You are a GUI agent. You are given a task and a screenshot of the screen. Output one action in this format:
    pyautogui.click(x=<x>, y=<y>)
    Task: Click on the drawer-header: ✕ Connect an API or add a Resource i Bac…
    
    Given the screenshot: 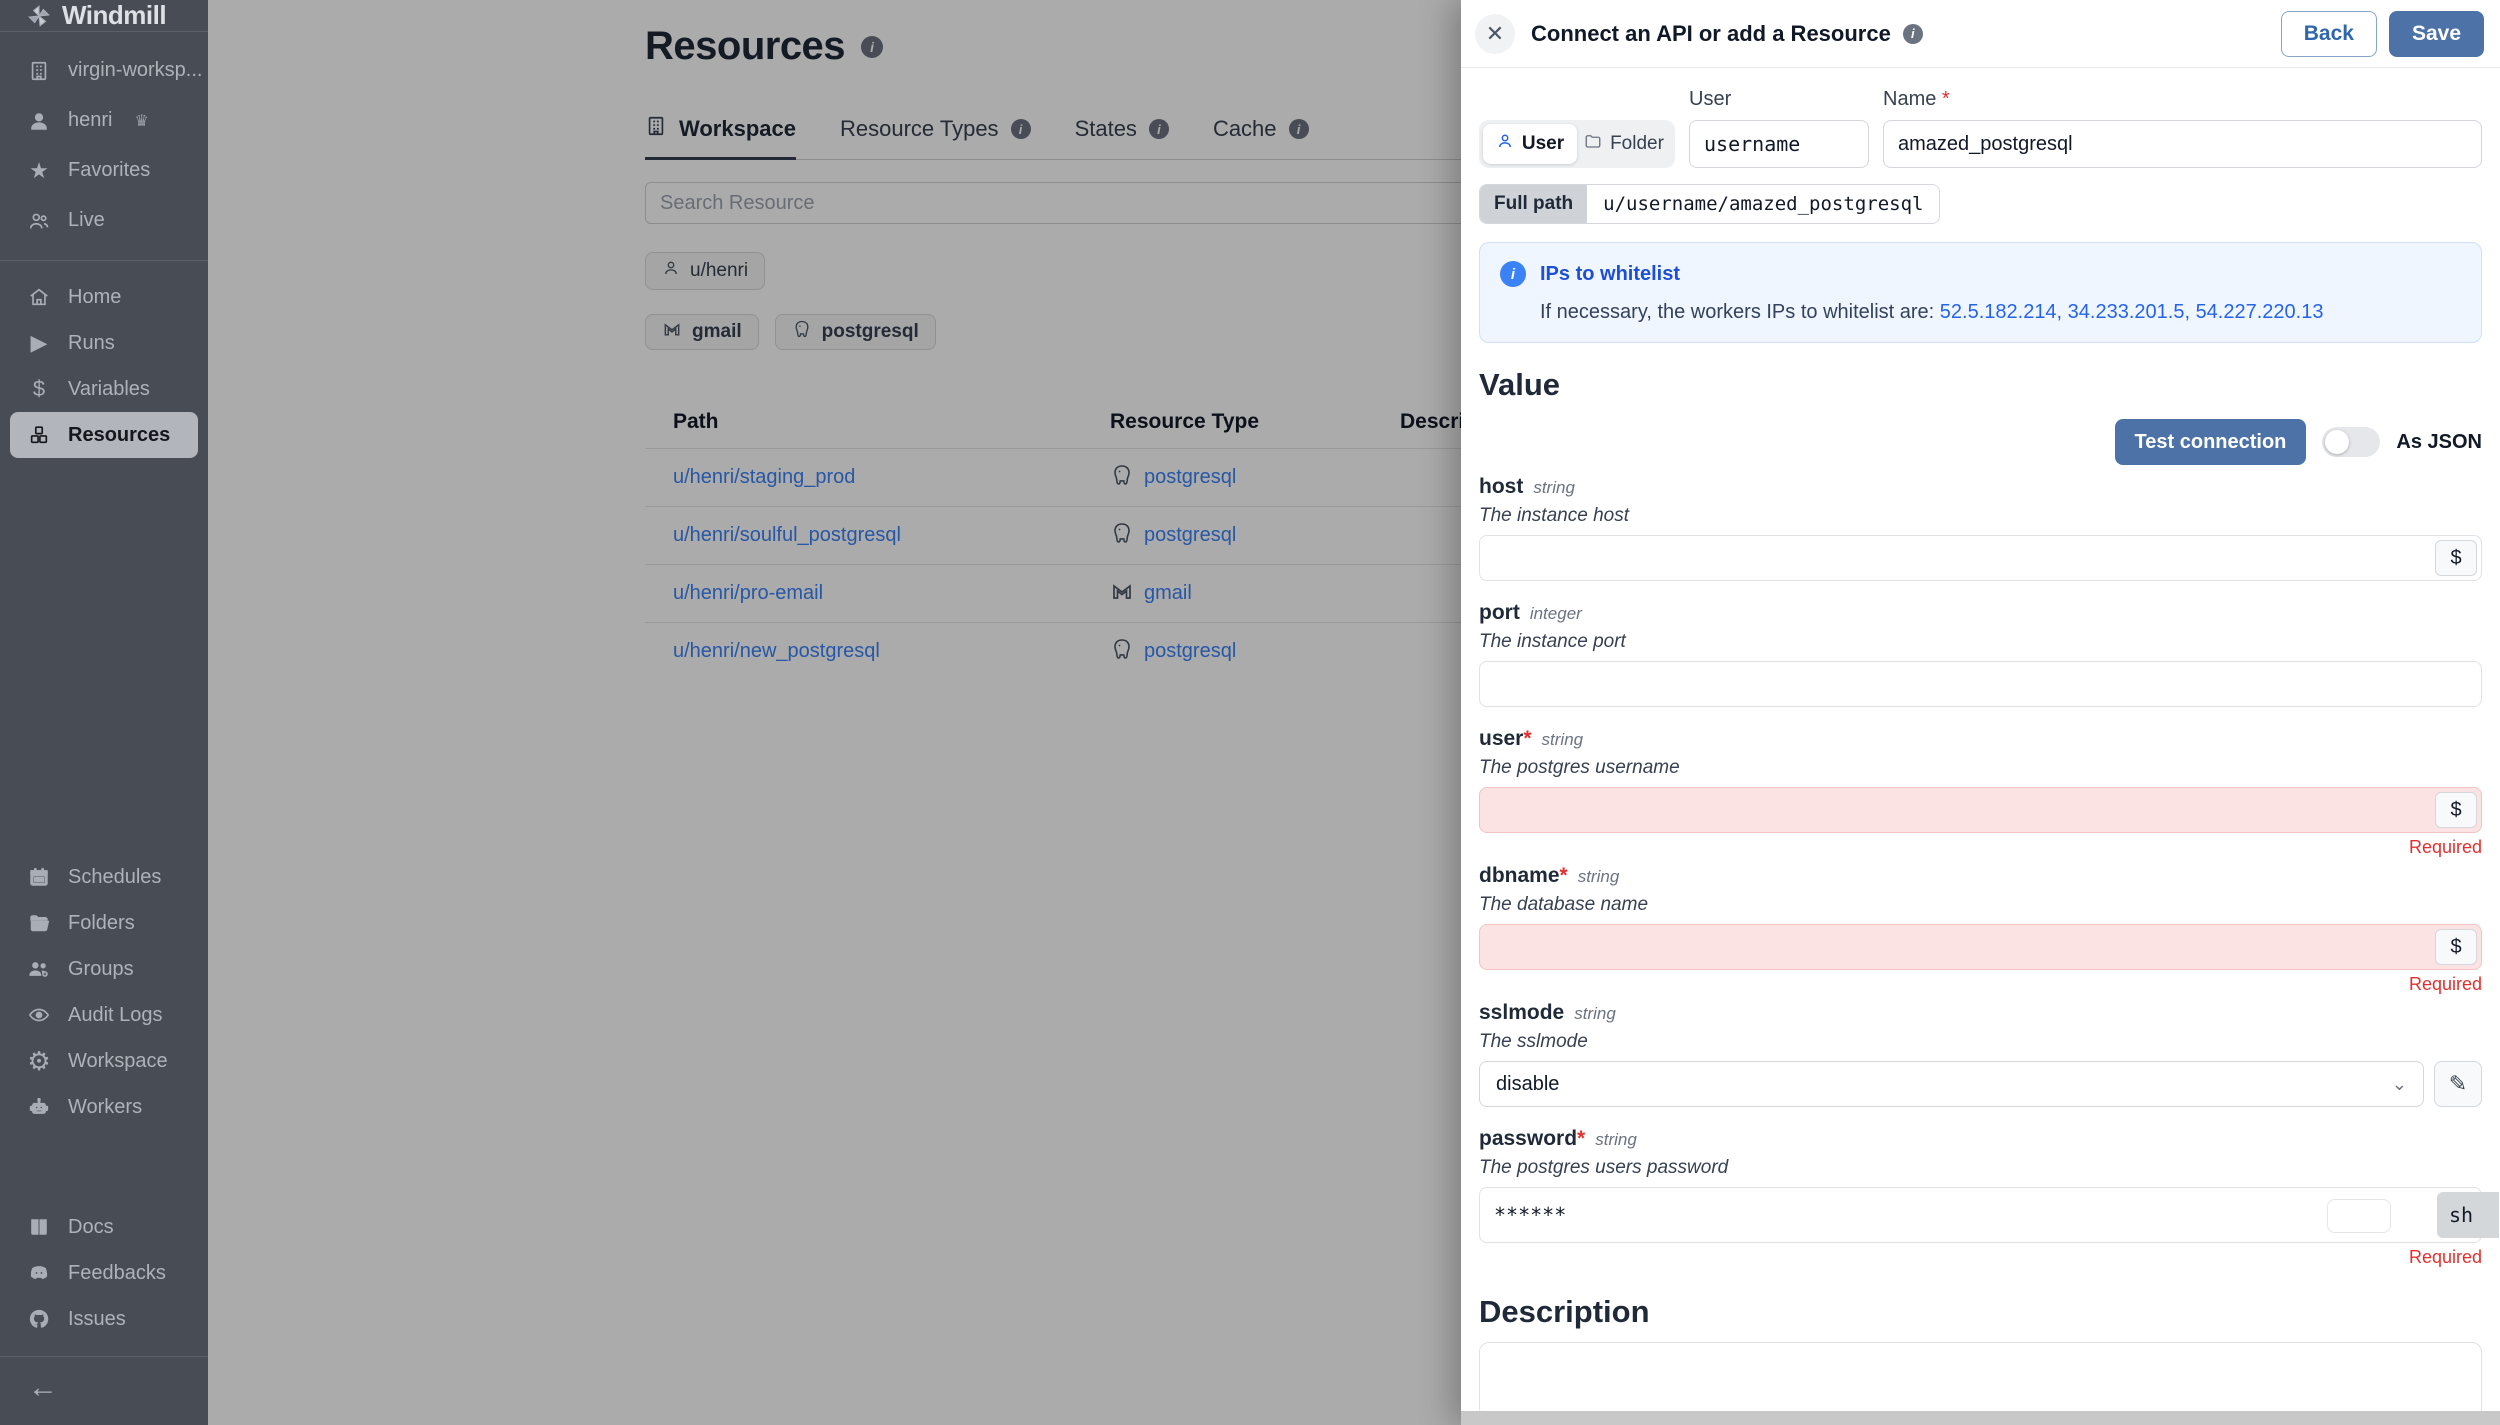 What is the action you would take?
    pyautogui.click(x=1980, y=34)
    